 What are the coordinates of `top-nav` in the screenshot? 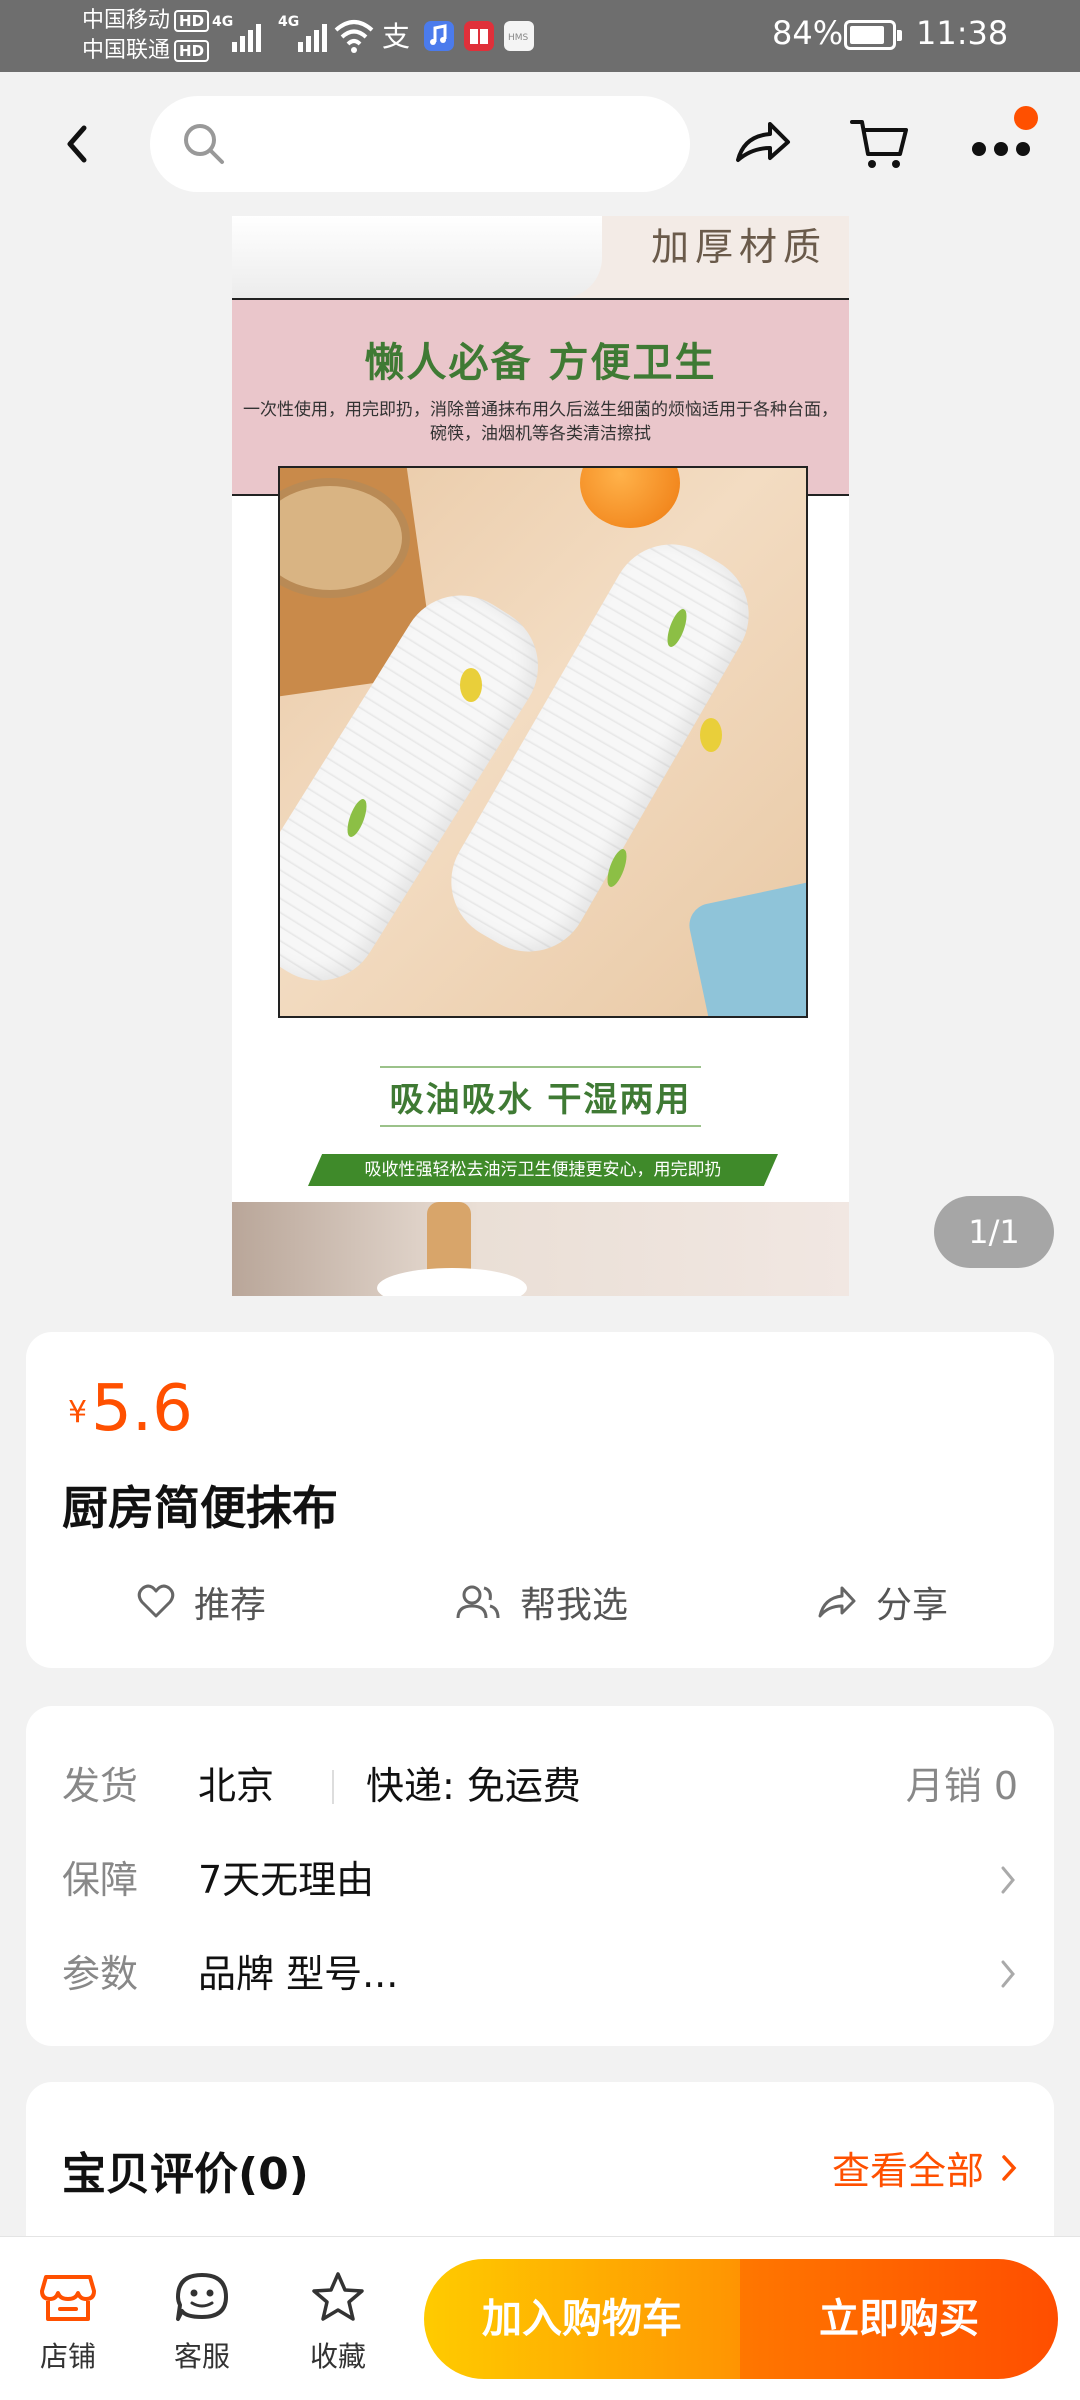 It's located at (540, 144).